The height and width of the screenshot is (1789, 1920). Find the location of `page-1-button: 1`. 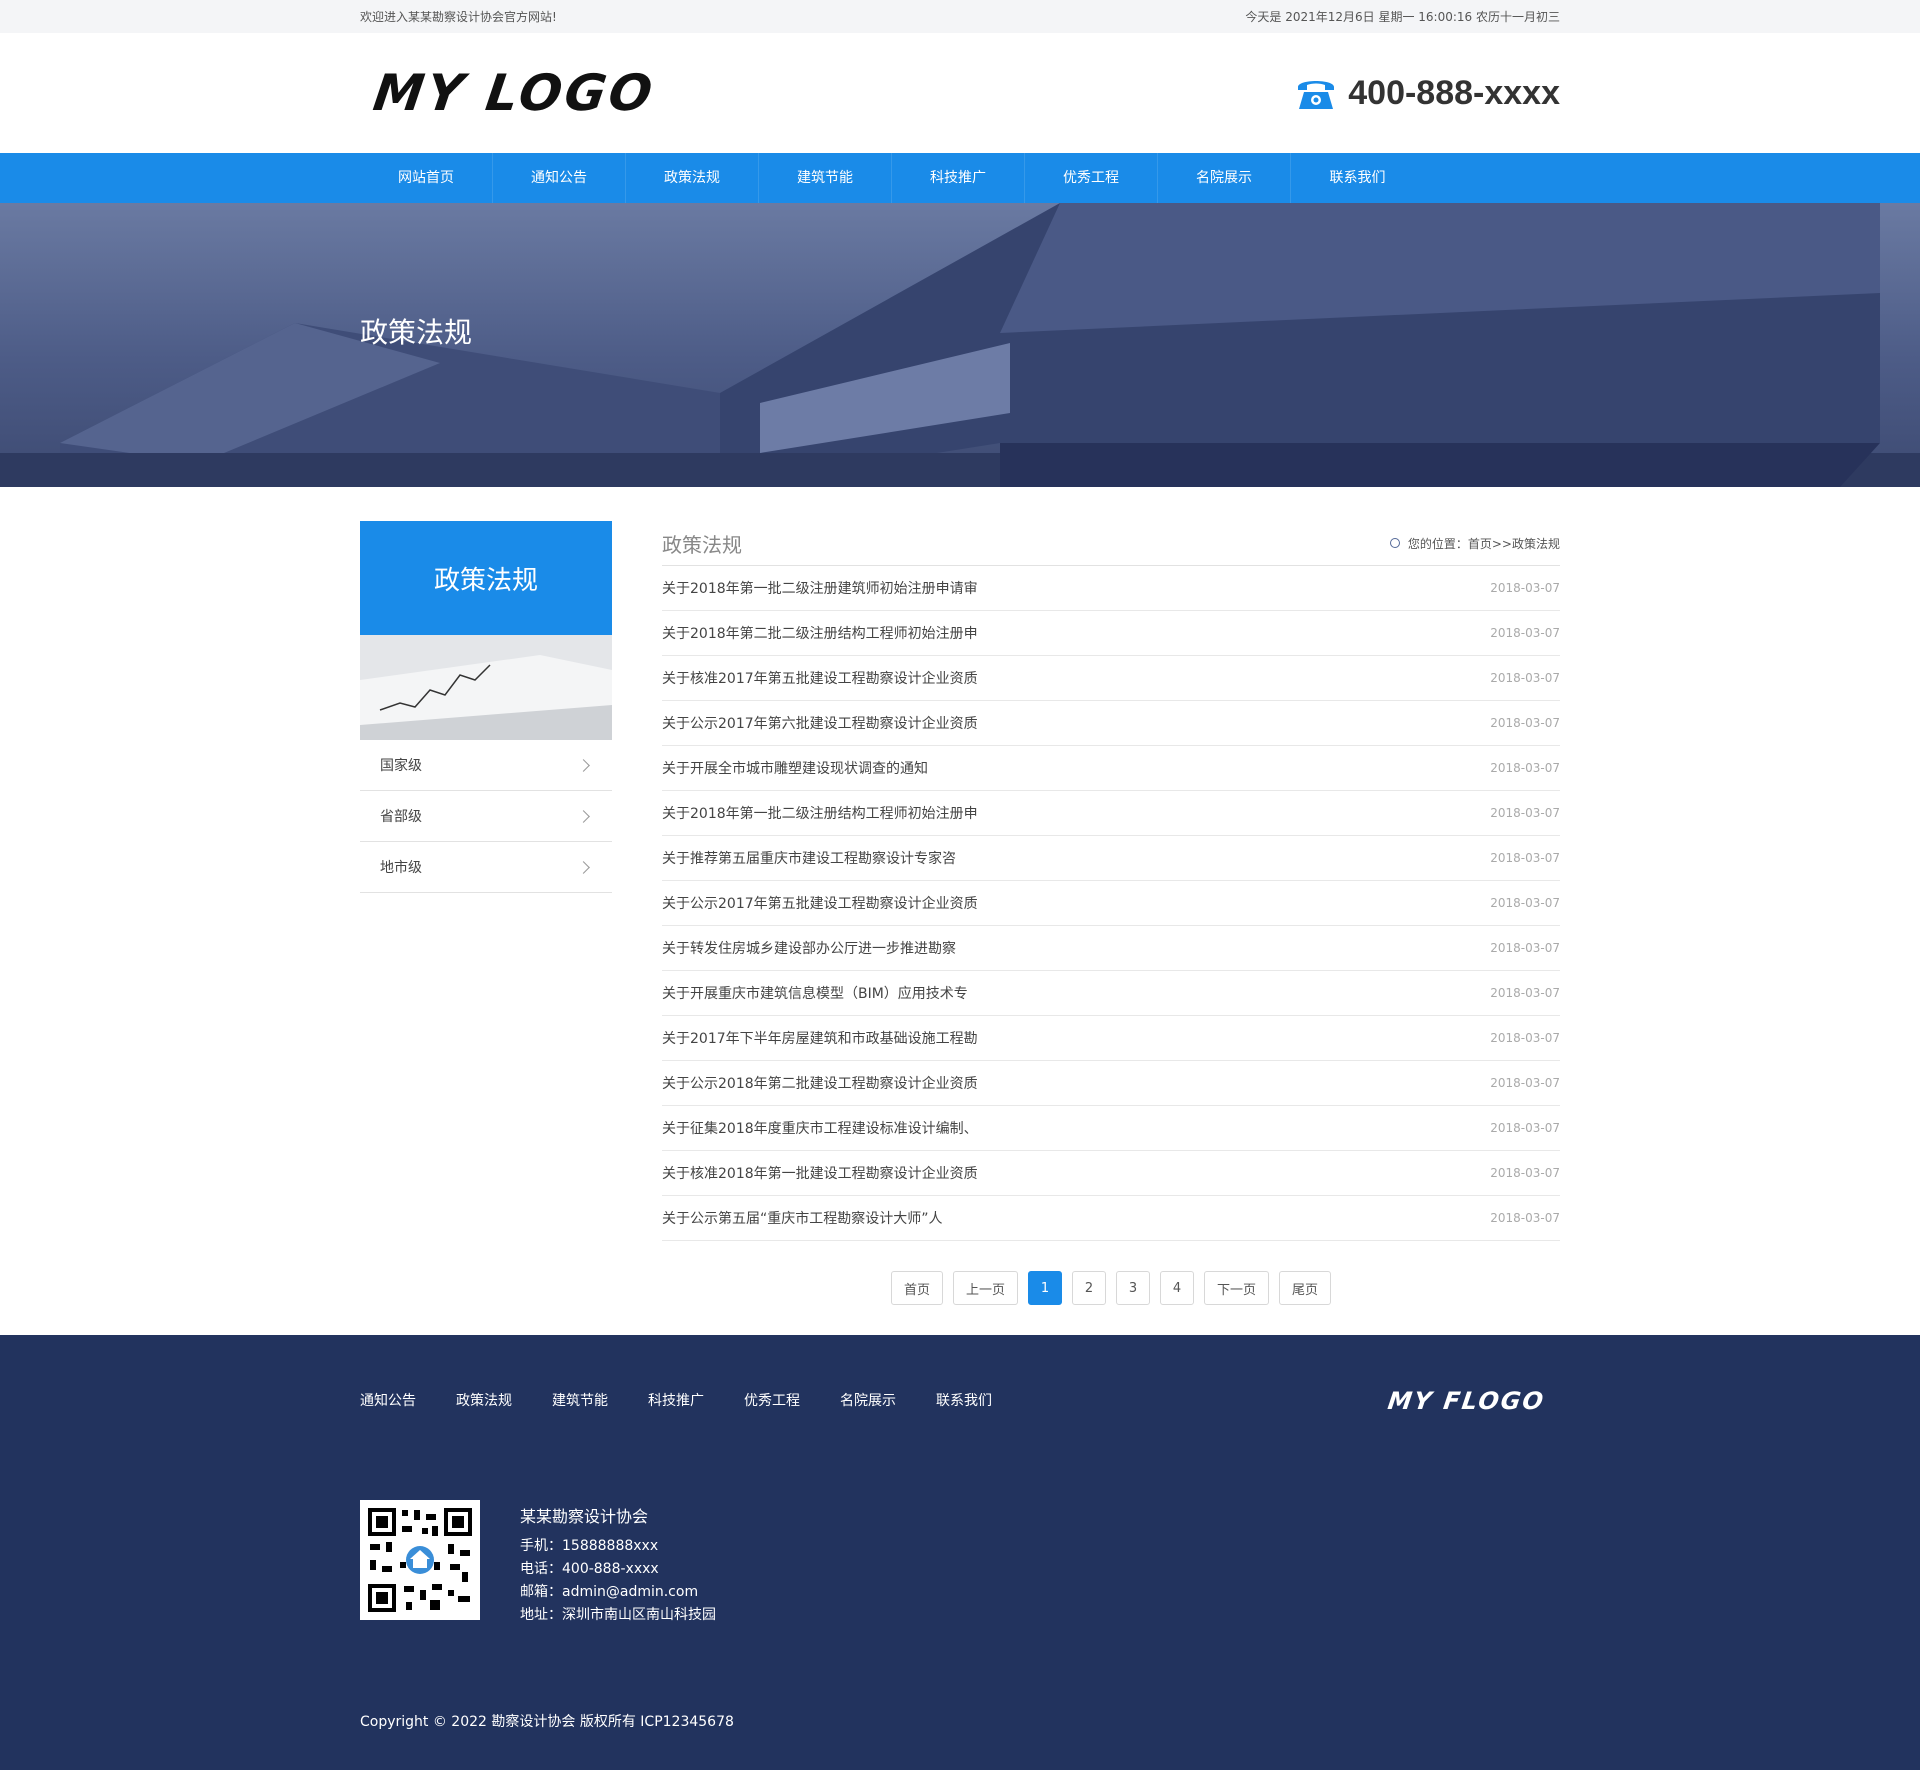

page-1-button: 1 is located at coordinates (1045, 1288).